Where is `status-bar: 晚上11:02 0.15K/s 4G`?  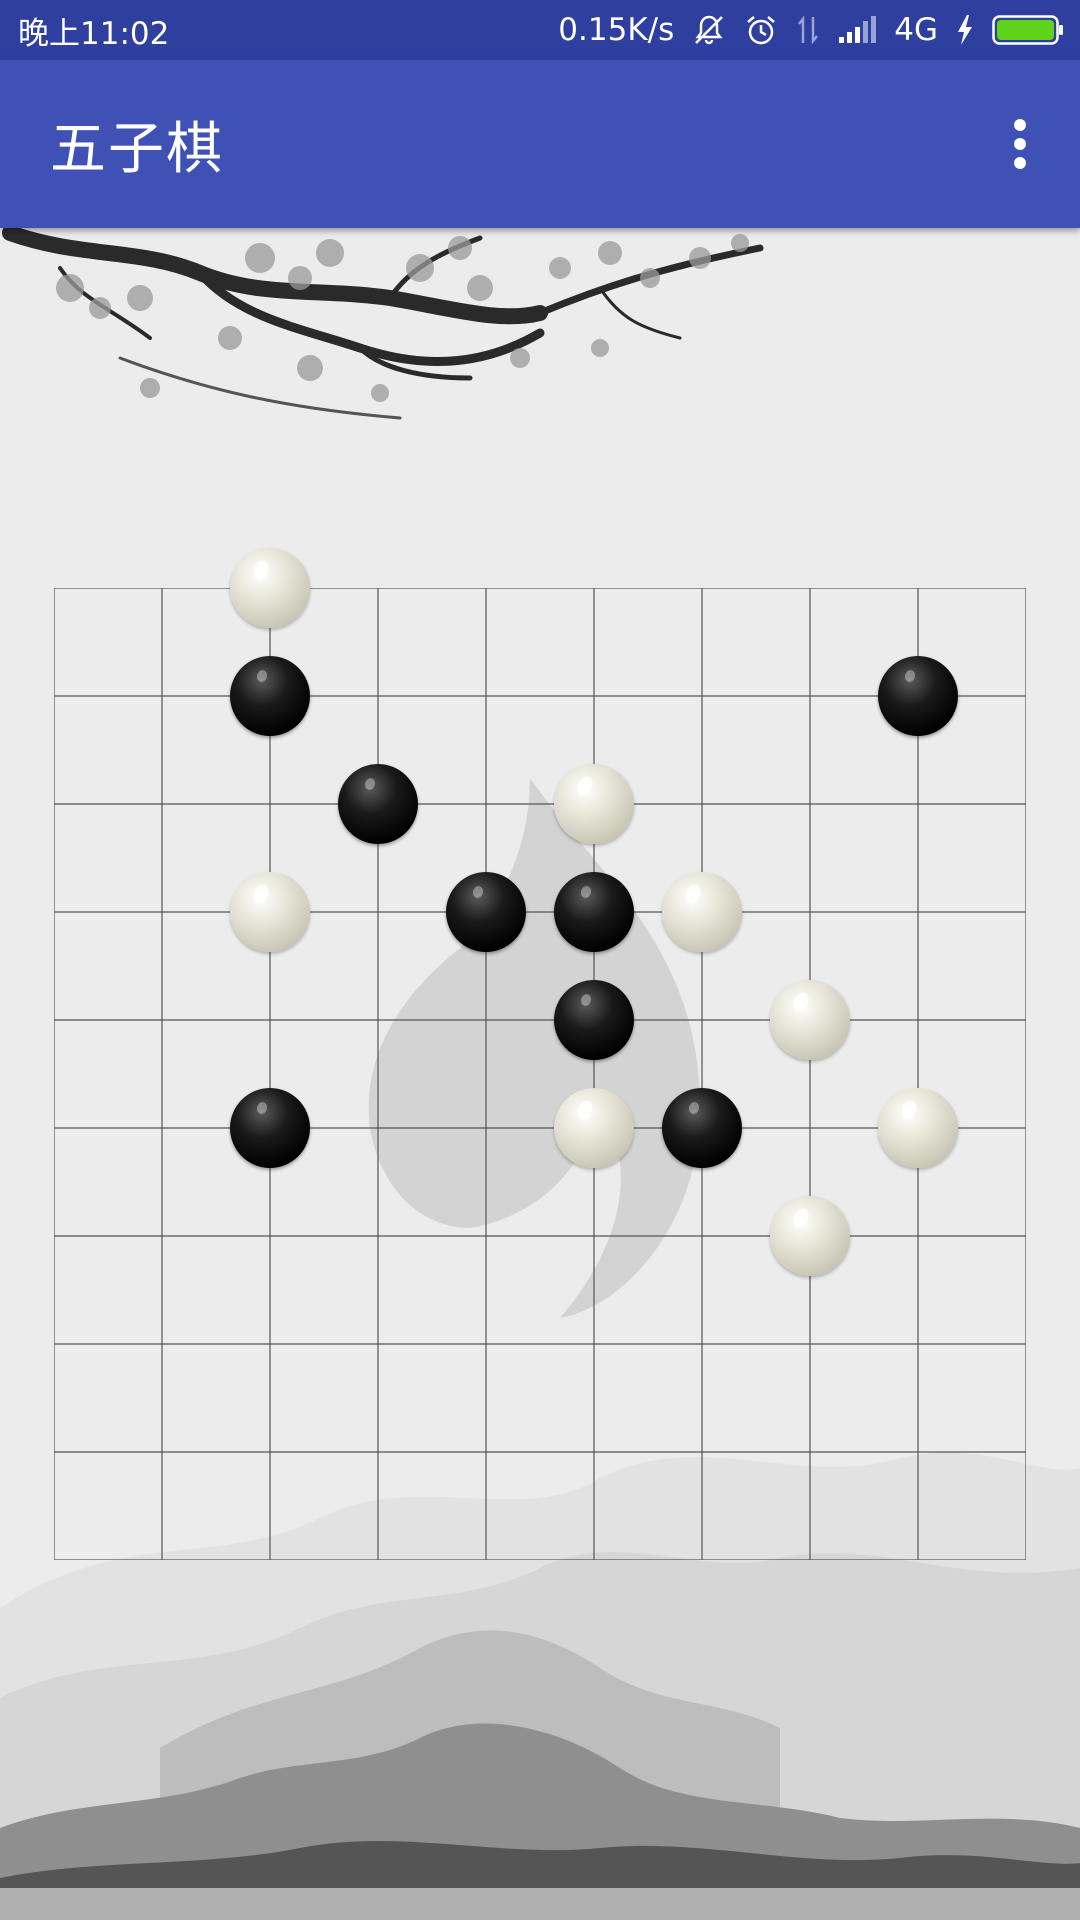
status-bar: 晚上11:02 0.15K/s 4G is located at coordinates (540, 30).